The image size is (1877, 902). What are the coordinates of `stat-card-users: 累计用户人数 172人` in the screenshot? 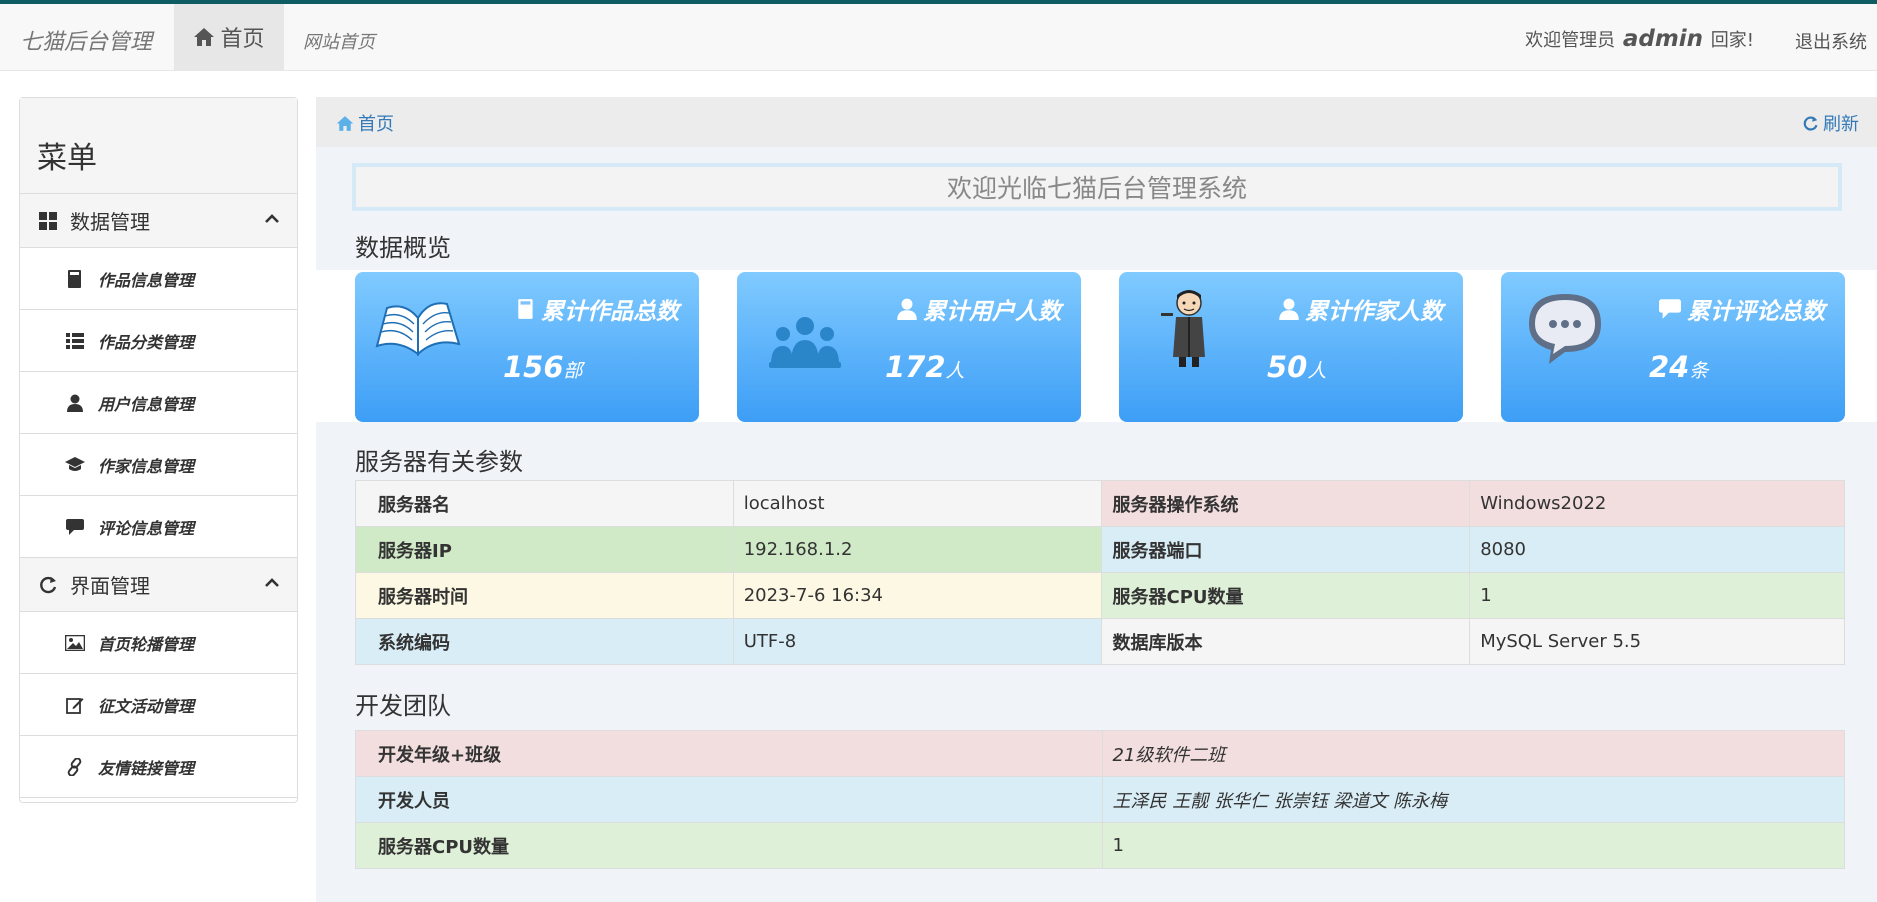 It's located at (909, 347).